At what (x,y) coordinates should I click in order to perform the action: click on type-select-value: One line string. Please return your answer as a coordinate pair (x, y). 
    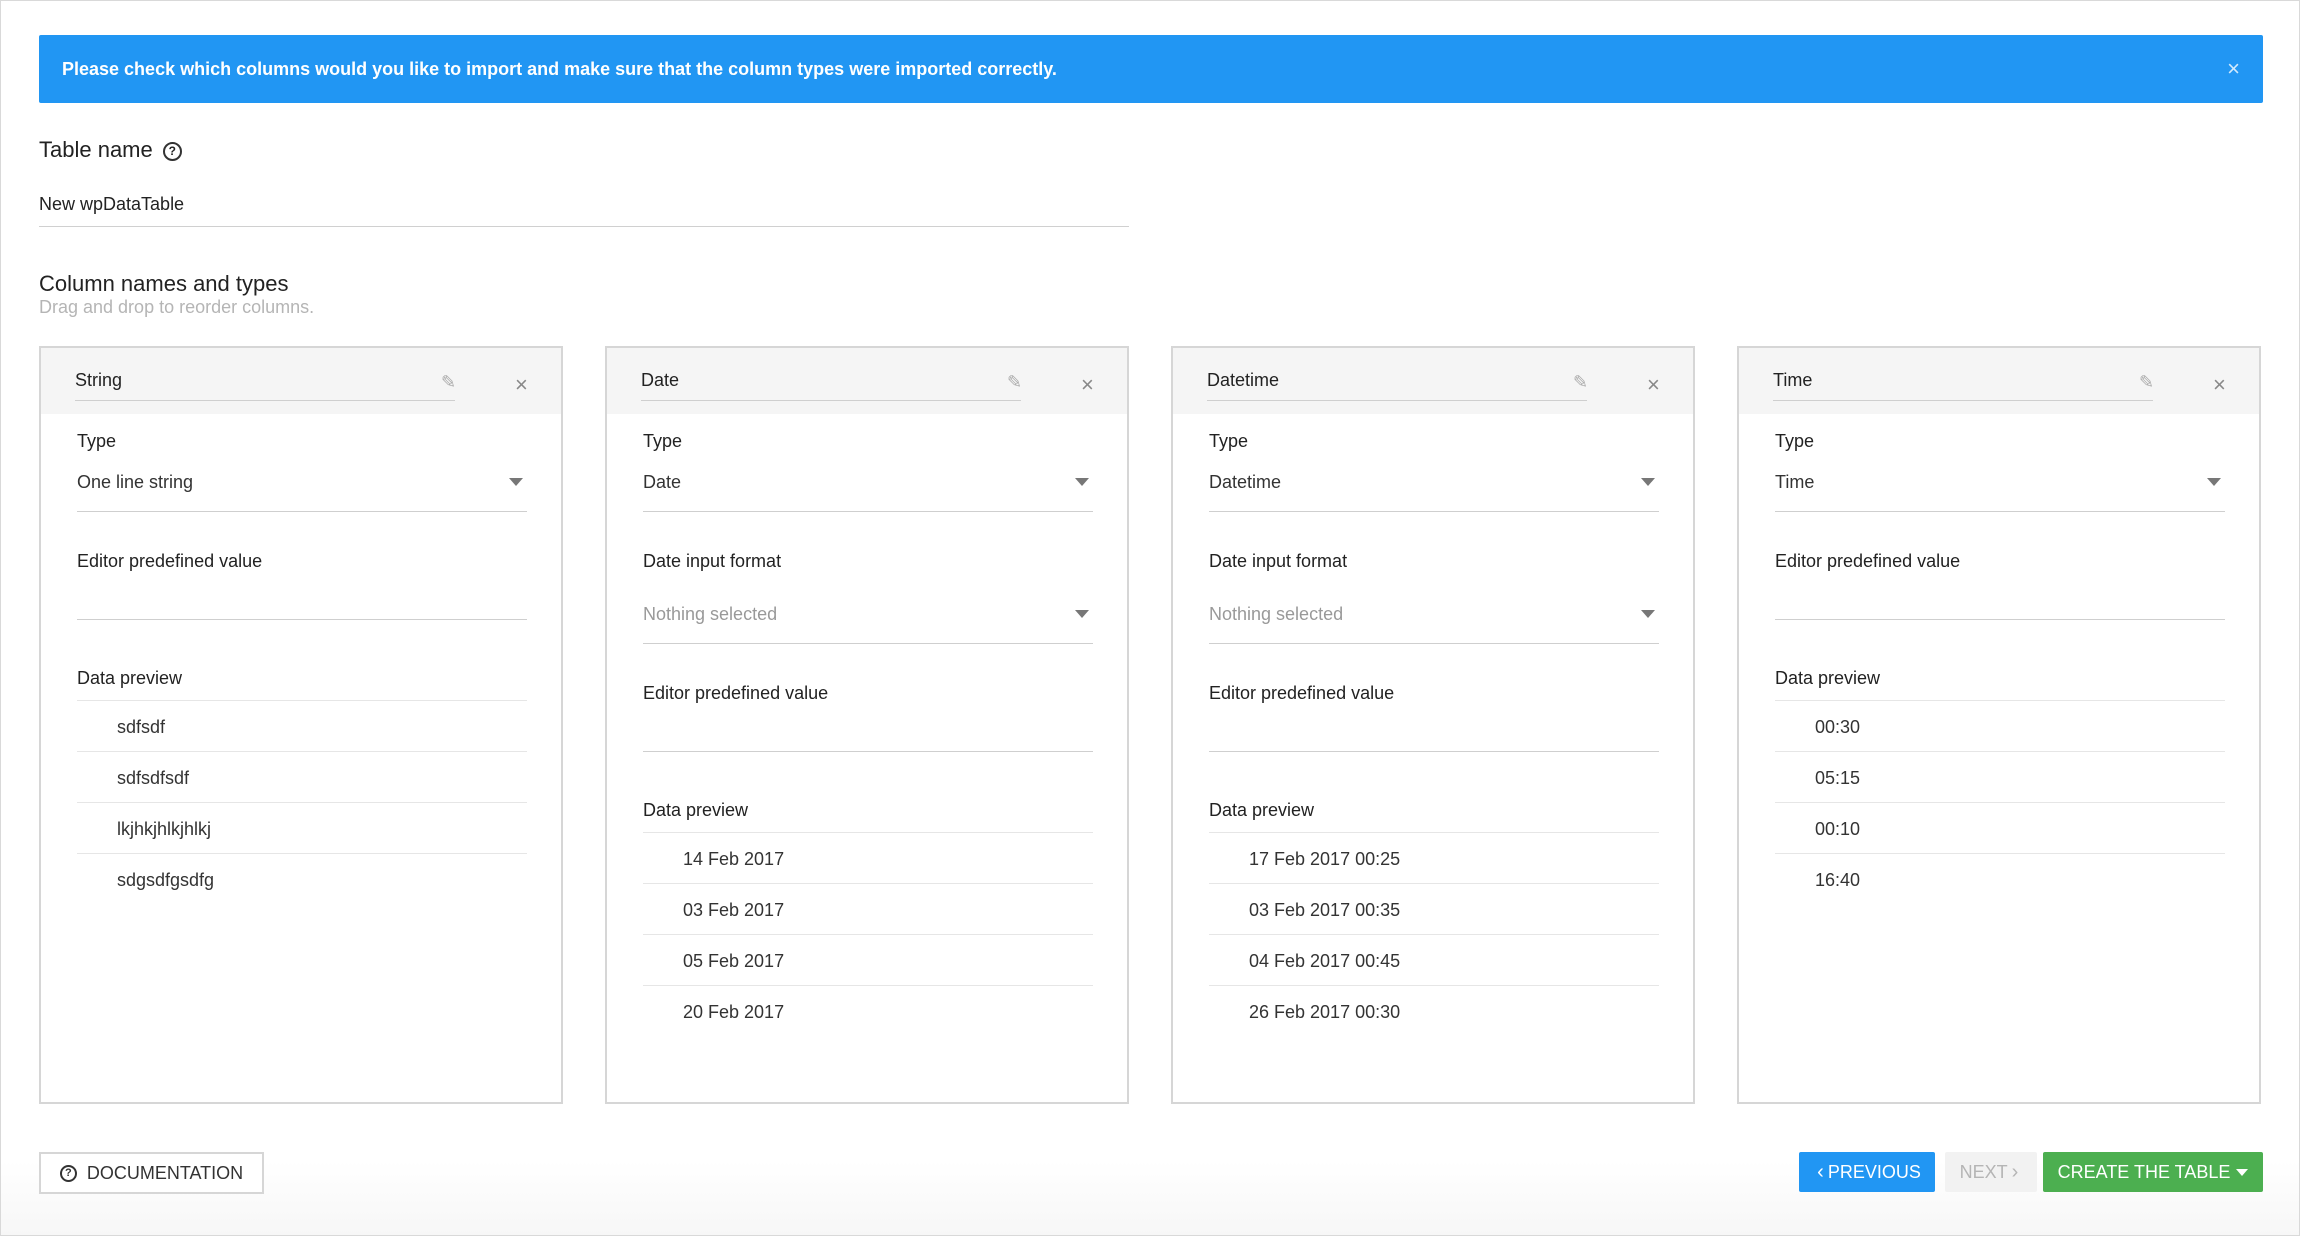
    Looking at the image, I should click on (135, 482).